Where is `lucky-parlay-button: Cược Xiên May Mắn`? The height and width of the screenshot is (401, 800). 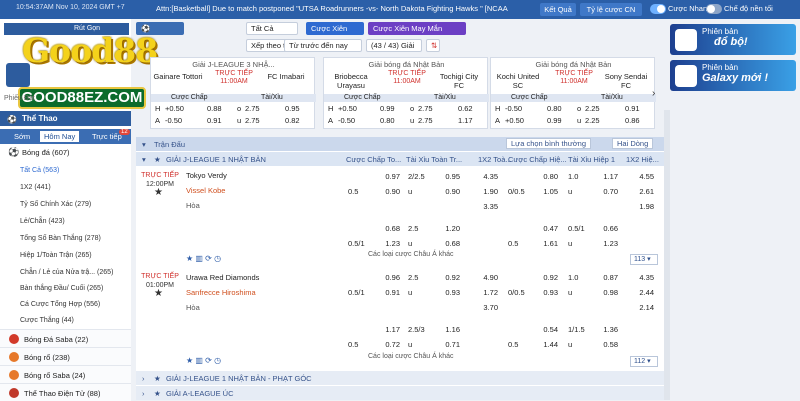
lucky-parlay-button: Cược Xiên May Mắn is located at coordinates (417, 28).